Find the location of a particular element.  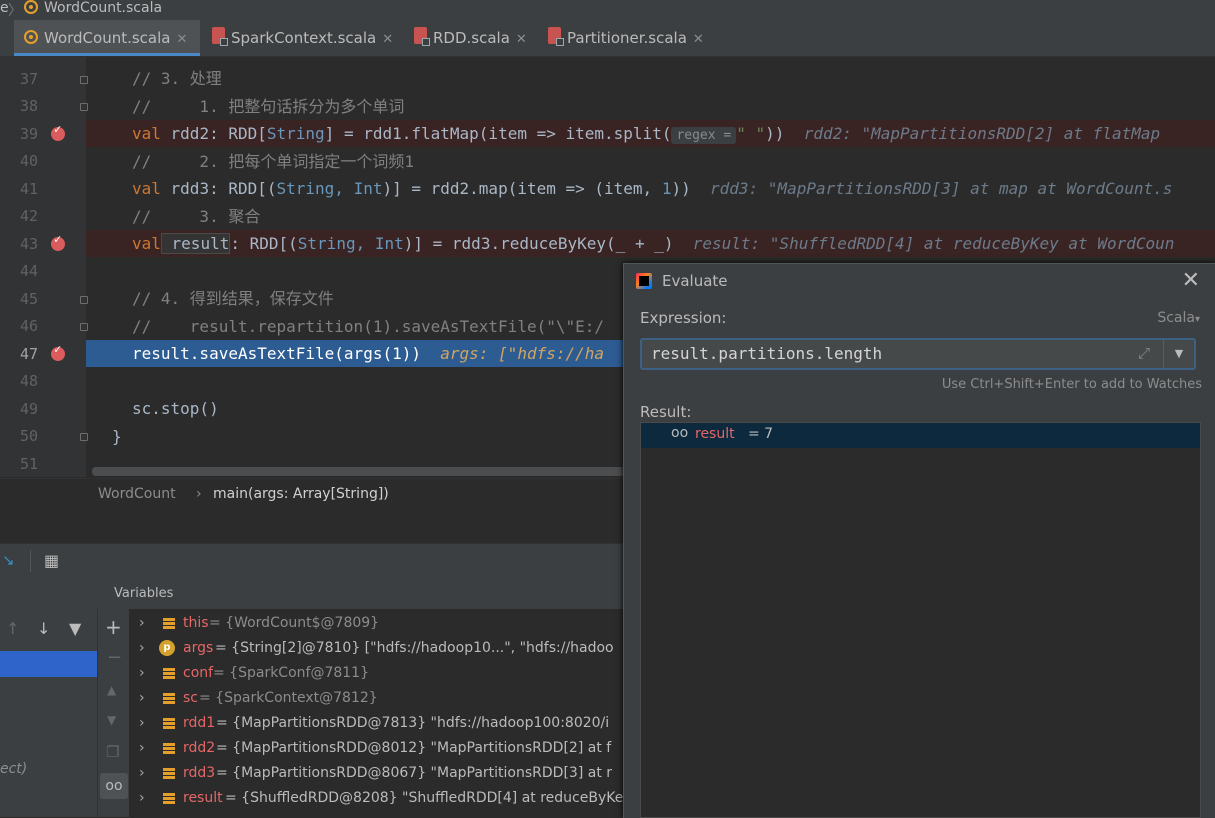

keyword: val is located at coordinates (146, 243).